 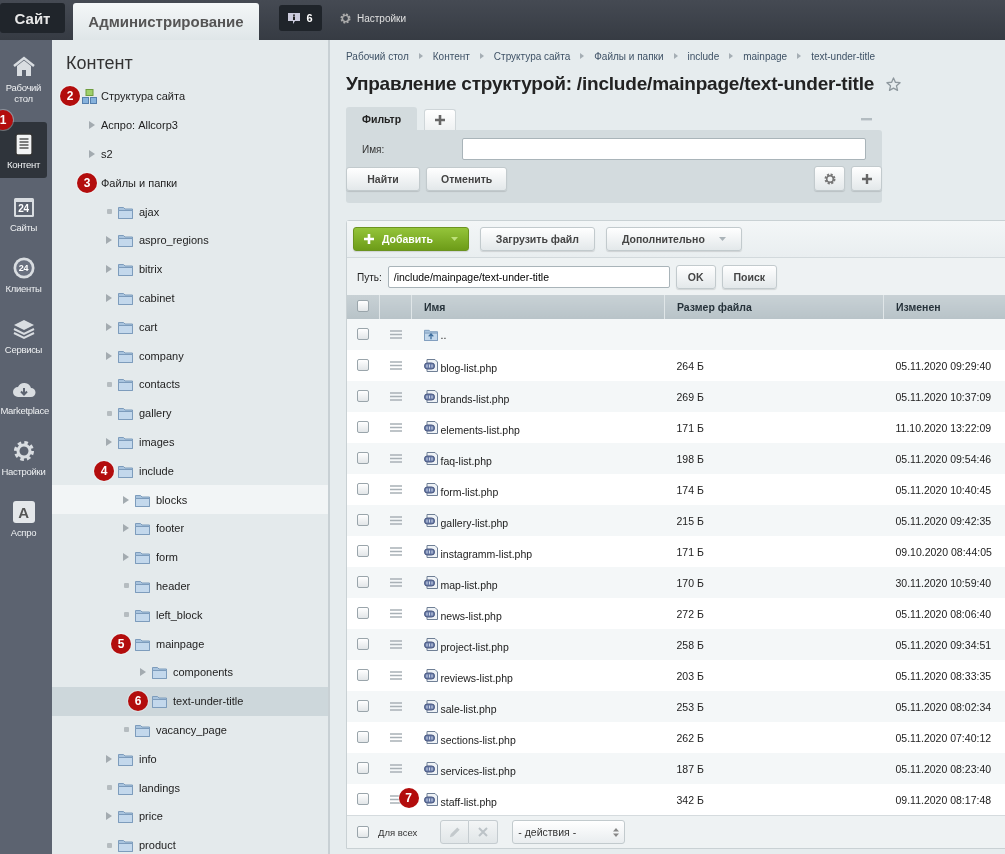 I want to click on file-name: instagramm-list.php, so click(x=486, y=551).